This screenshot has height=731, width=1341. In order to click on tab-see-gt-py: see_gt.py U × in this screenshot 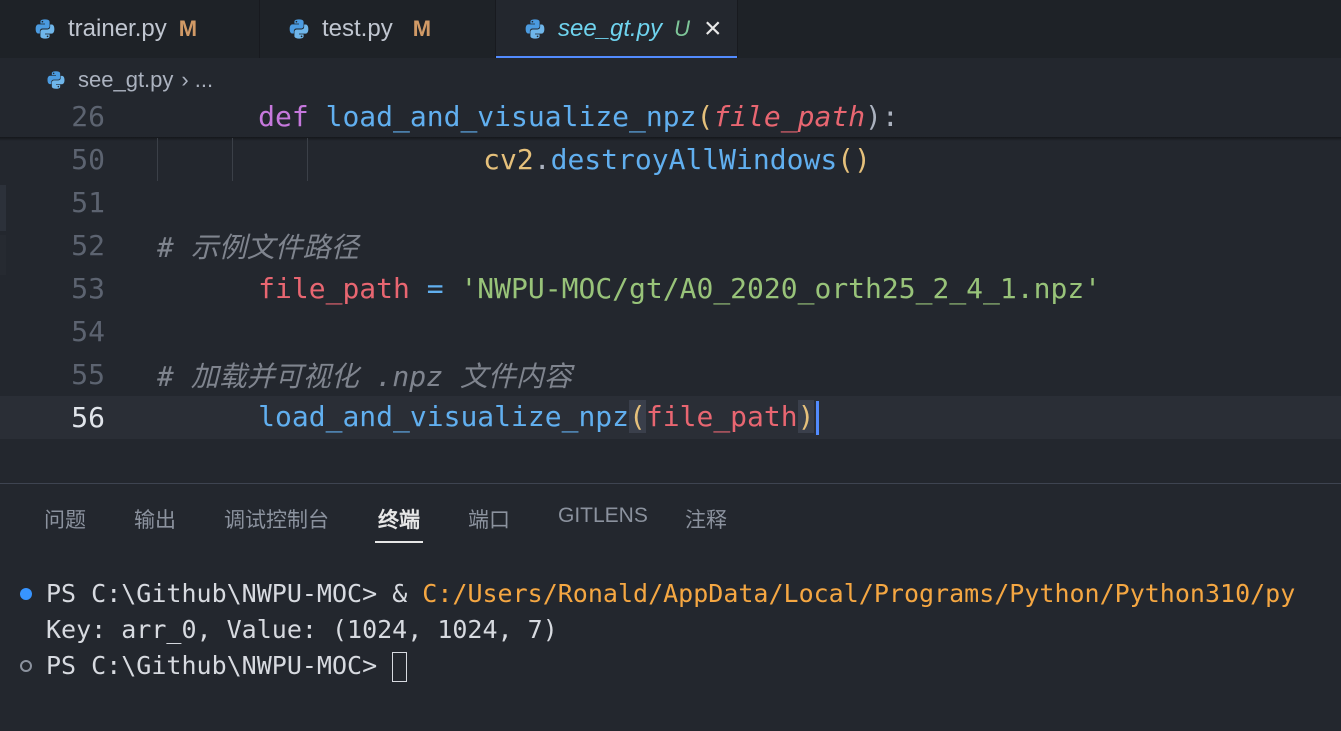, I will do `click(617, 29)`.